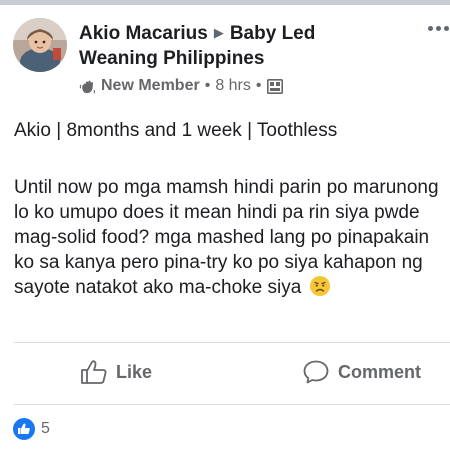 The height and width of the screenshot is (450, 450). What do you see at coordinates (176, 130) in the screenshot?
I see `post-text-line1: Akio | 8months and 1 week | Toothless` at bounding box center [176, 130].